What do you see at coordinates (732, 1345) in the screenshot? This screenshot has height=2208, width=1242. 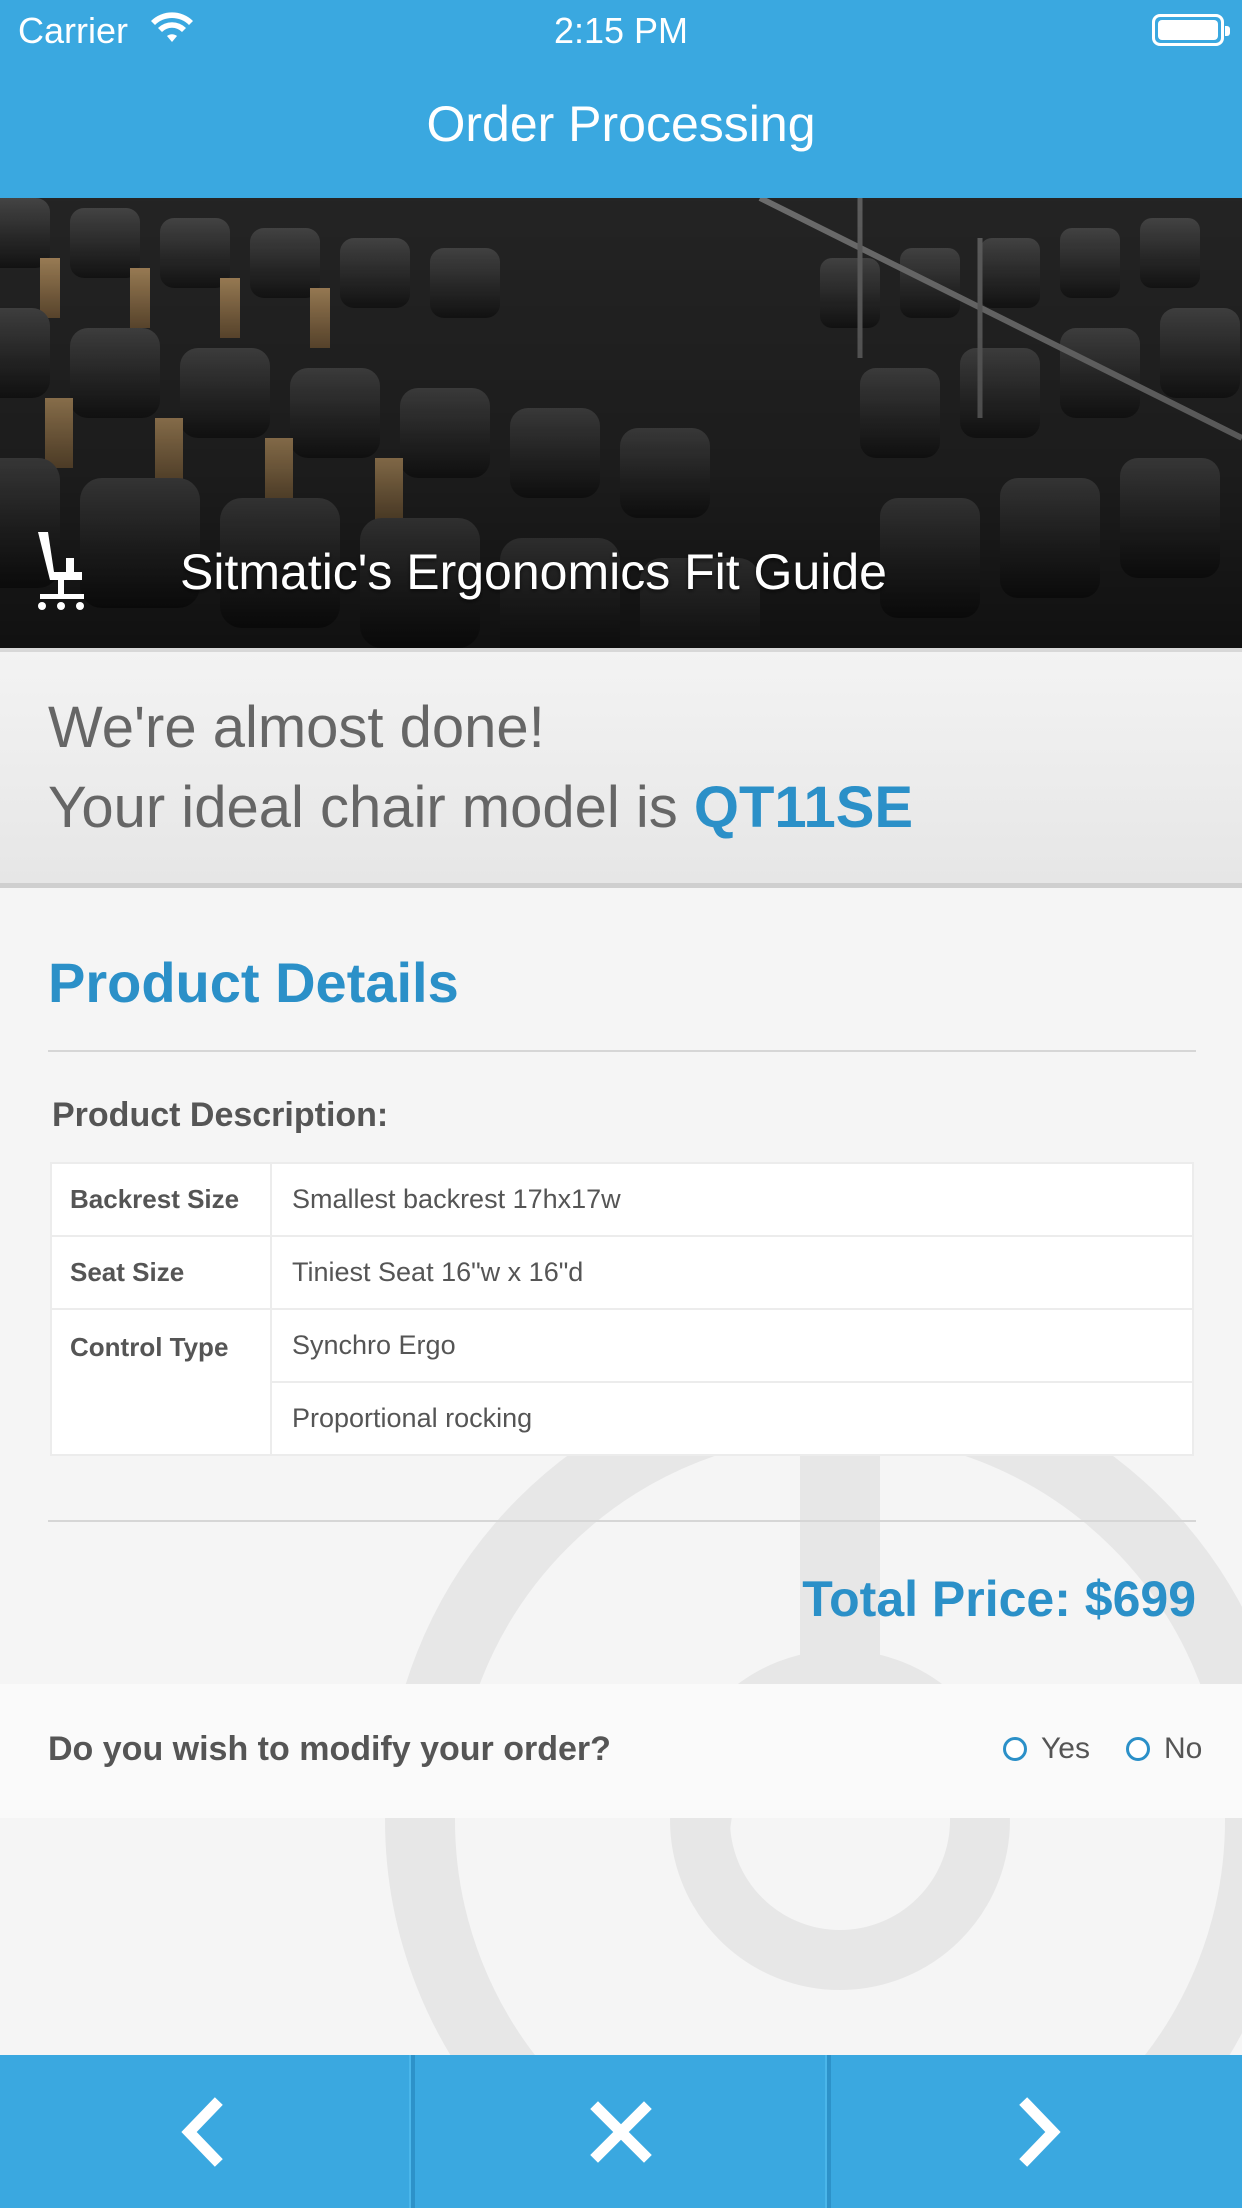 I see `spec-value: Synchro Ergo` at bounding box center [732, 1345].